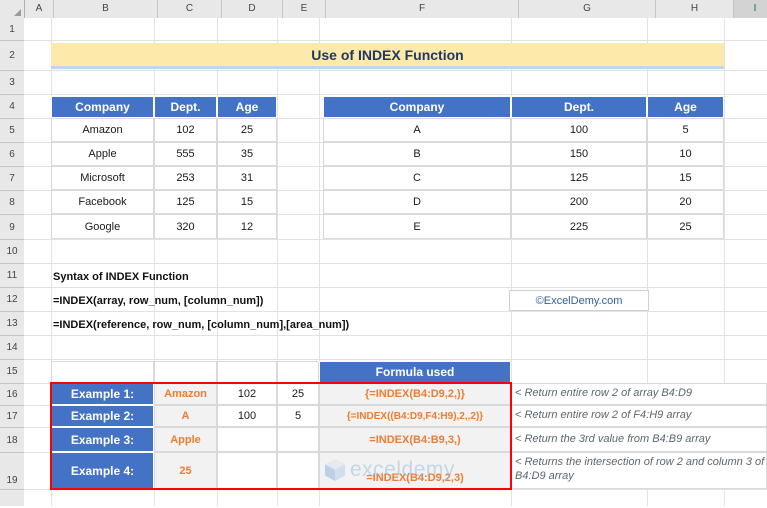 This screenshot has height=508, width=767. What do you see at coordinates (12, 252) in the screenshot?
I see `row-header-10: 10` at bounding box center [12, 252].